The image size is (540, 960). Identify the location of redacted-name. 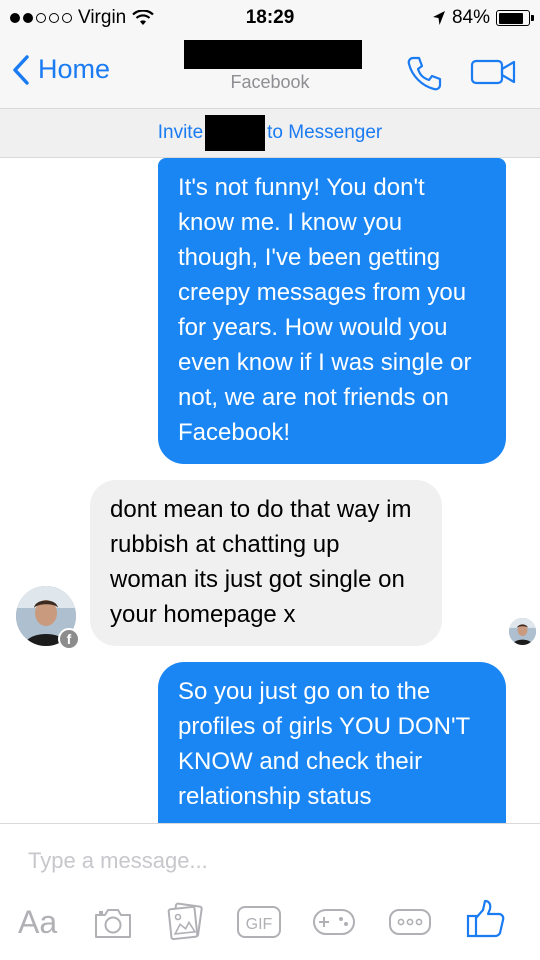
(235, 133).